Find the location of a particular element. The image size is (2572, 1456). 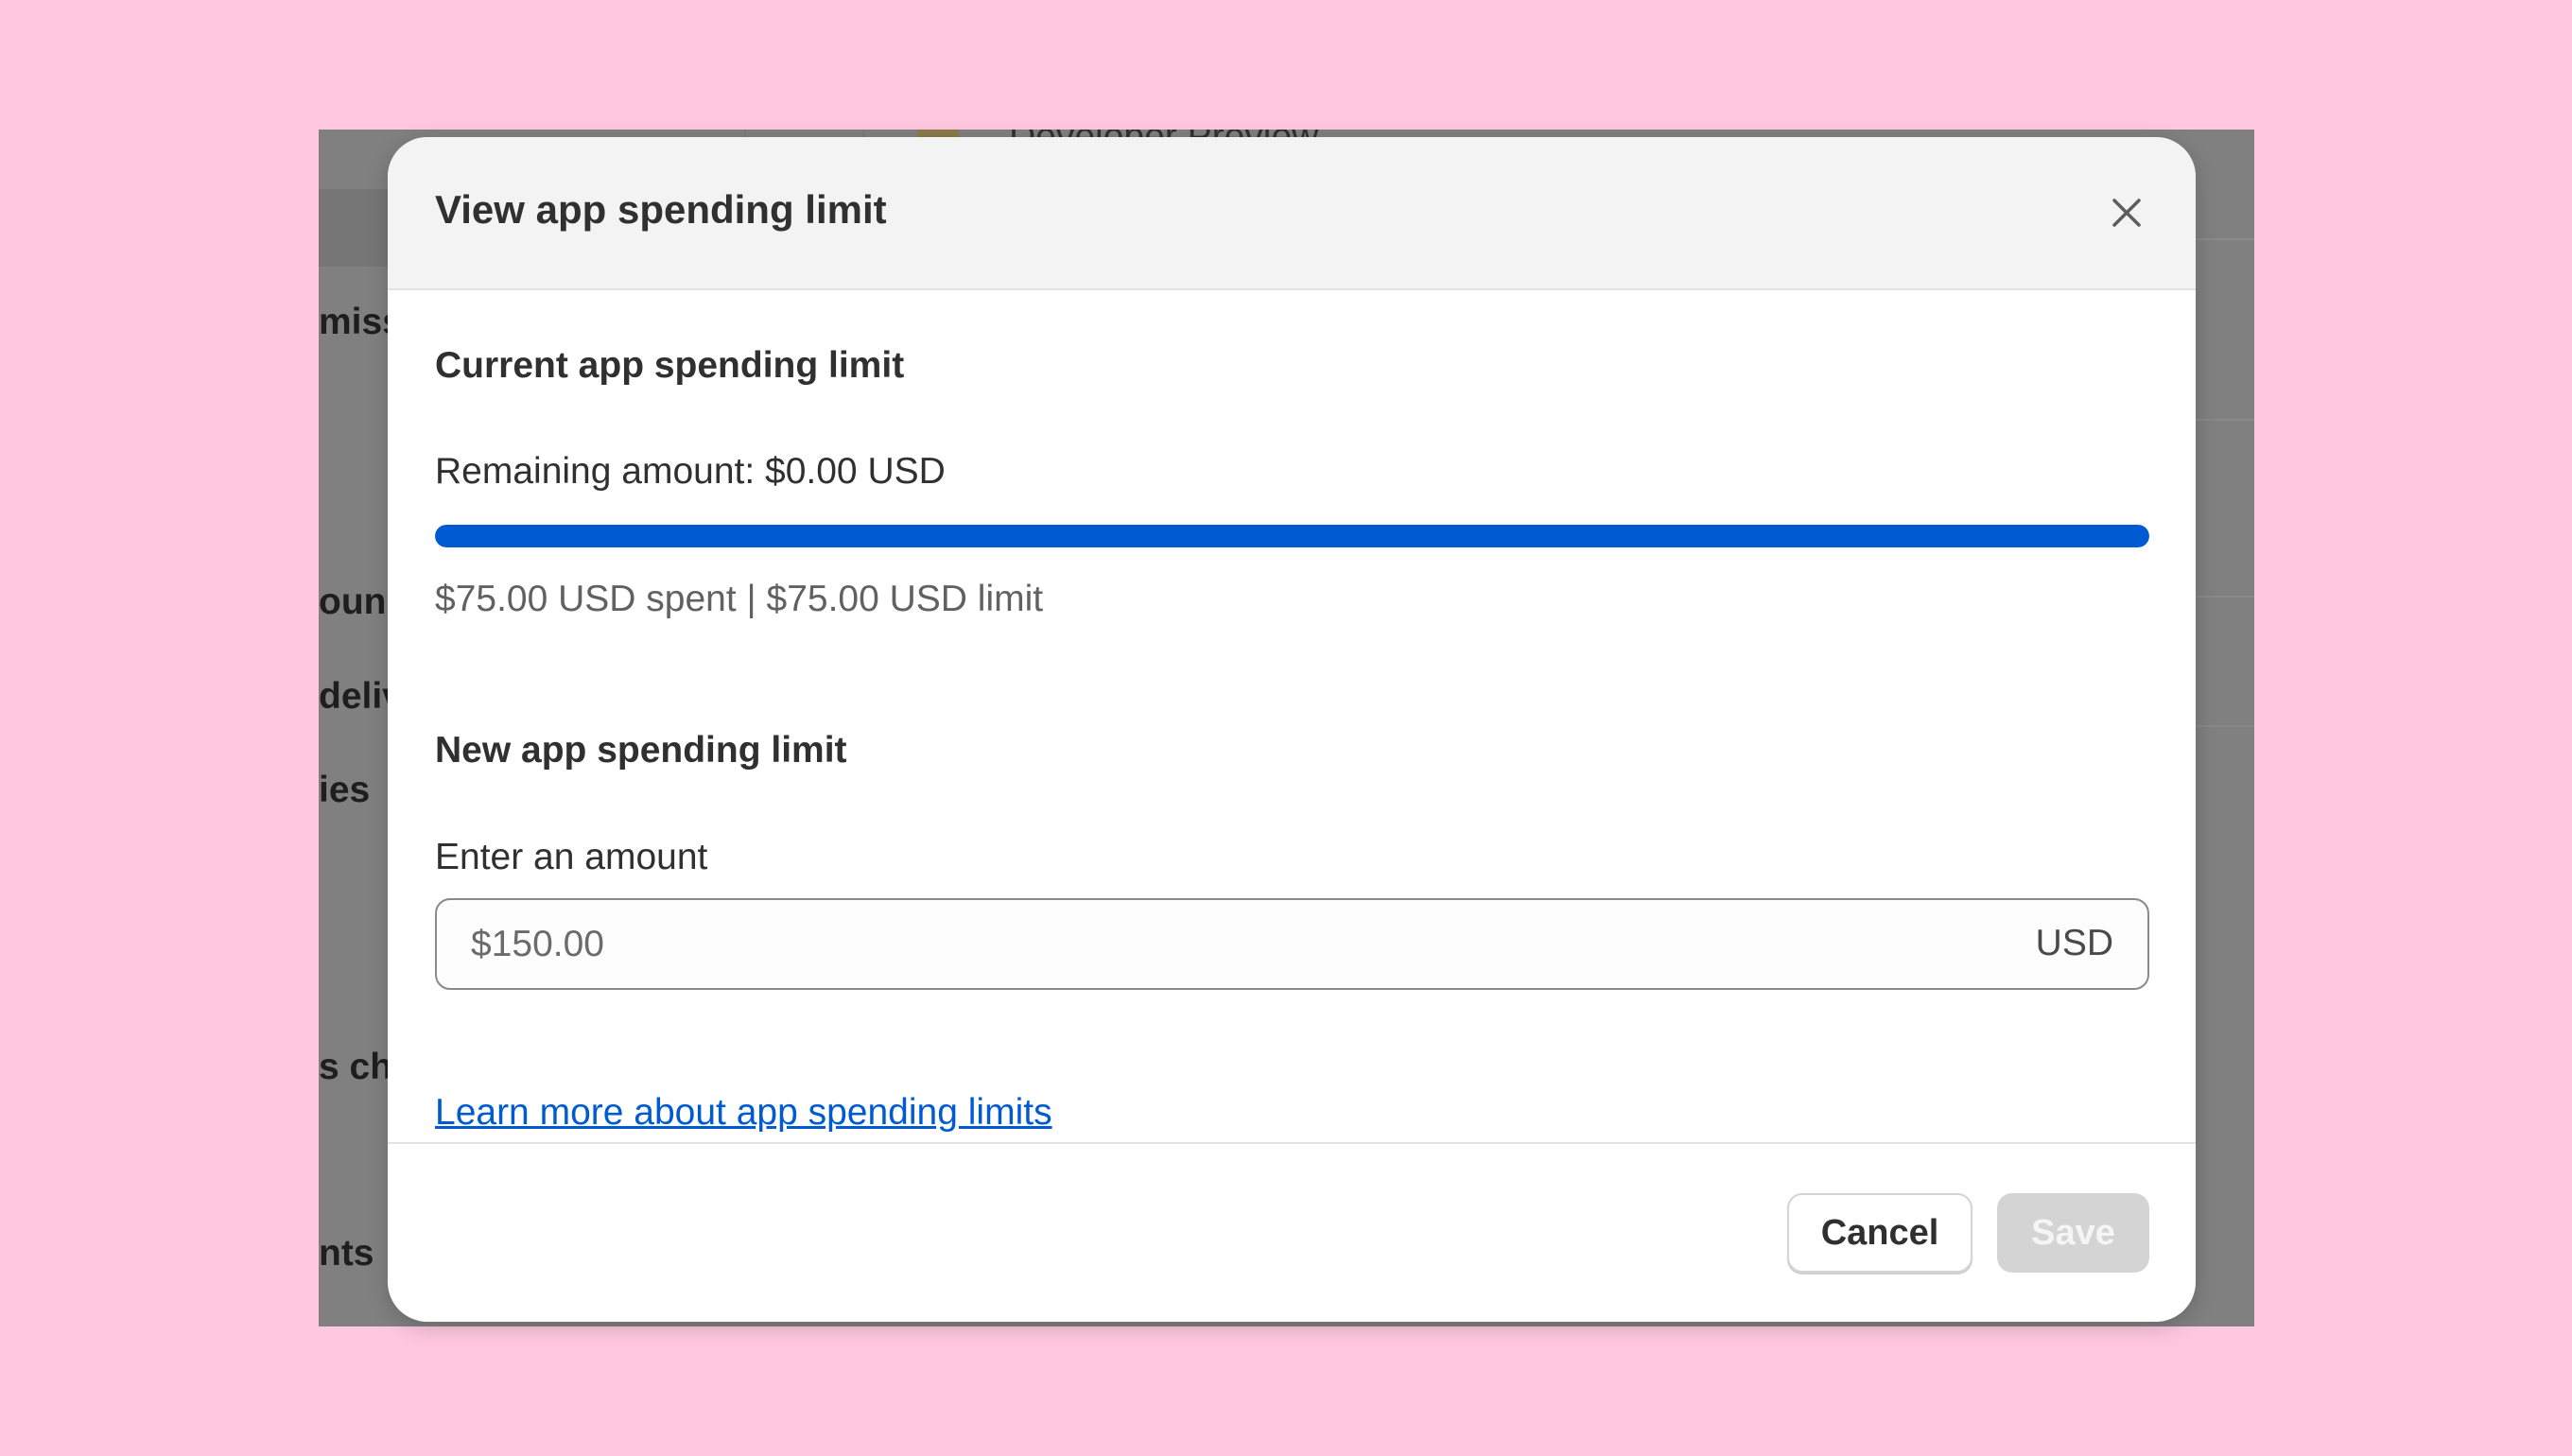

cancel-button: Cancel is located at coordinates (1879, 1233).